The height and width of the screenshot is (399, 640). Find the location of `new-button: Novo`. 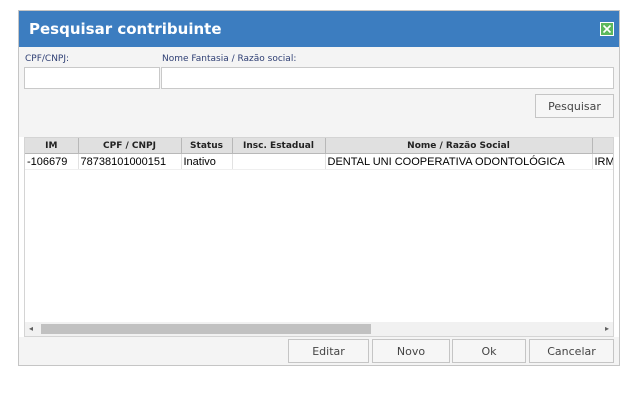

new-button: Novo is located at coordinates (411, 351).